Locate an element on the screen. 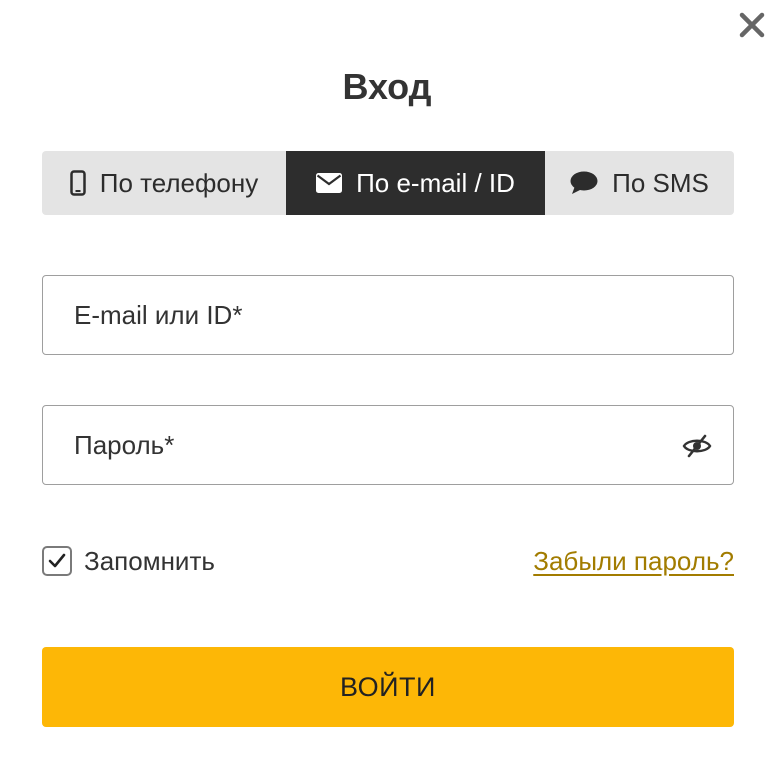 Image resolution: width=774 pixels, height=772 pixels. email-field-container is located at coordinates (388, 315).